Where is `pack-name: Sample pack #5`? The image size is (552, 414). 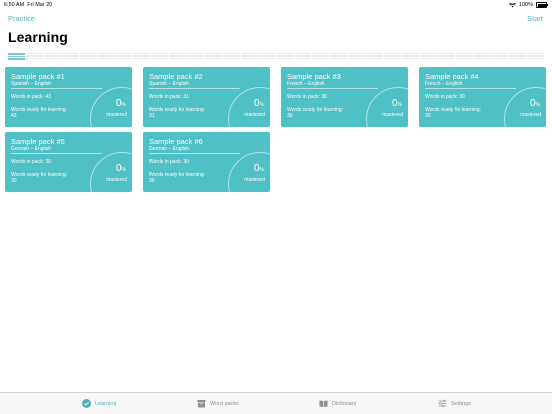
pack-name: Sample pack #5 is located at coordinates (38, 141).